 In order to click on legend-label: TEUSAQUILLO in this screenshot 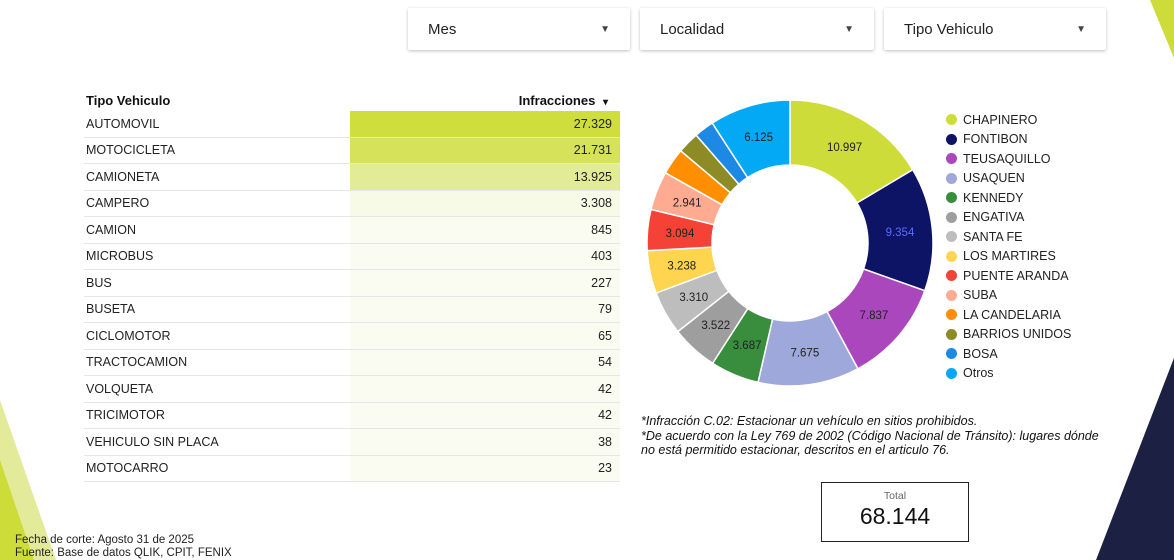, I will do `click(1007, 158)`.